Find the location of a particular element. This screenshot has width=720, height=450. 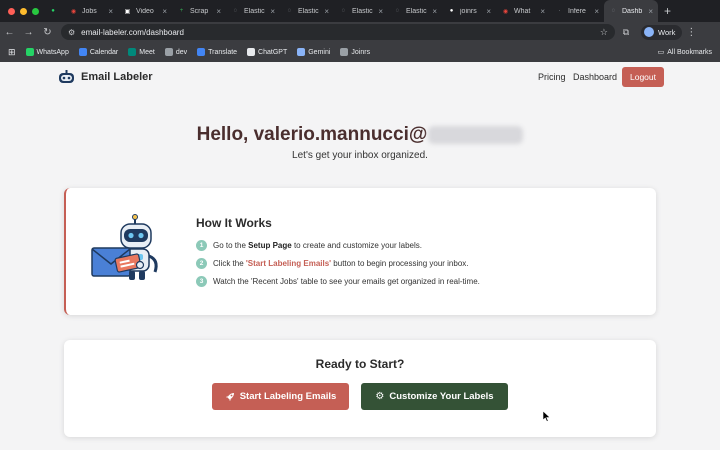

reload-icon: ↻ is located at coordinates (47, 32).